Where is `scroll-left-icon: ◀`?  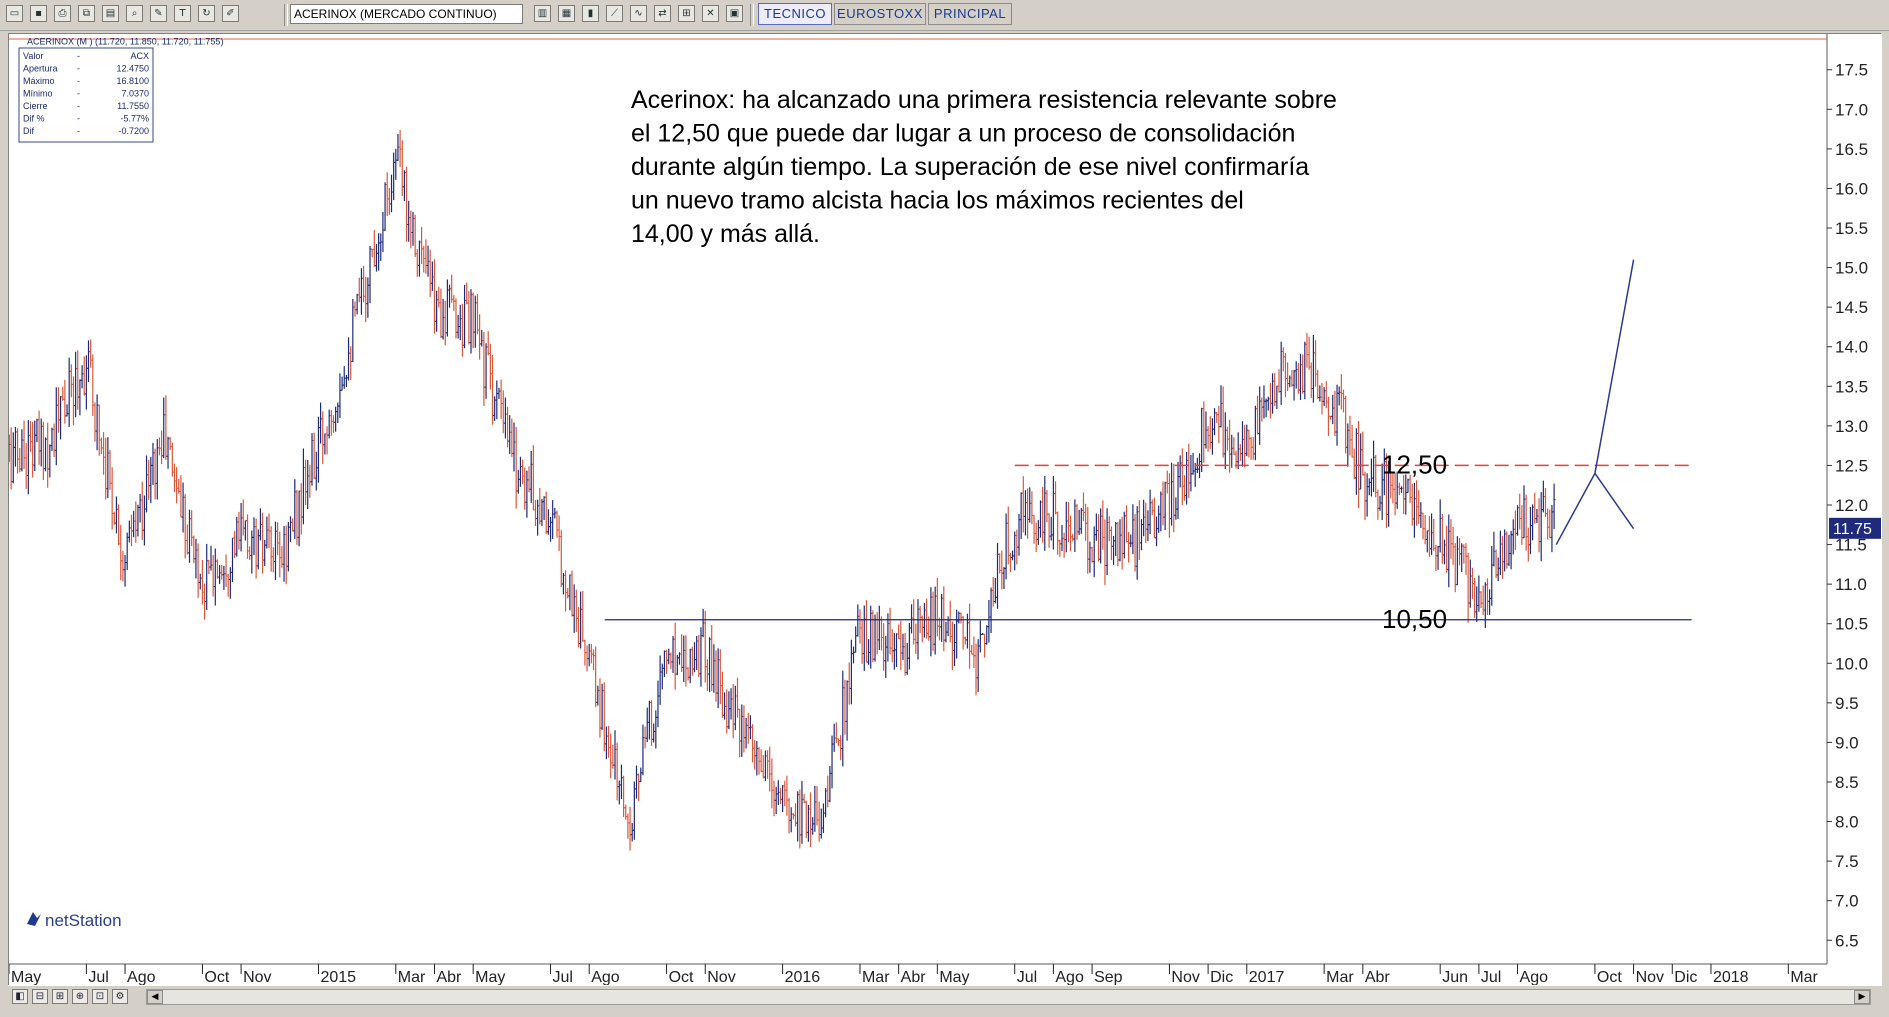
scroll-left-icon: ◀ is located at coordinates (155, 997).